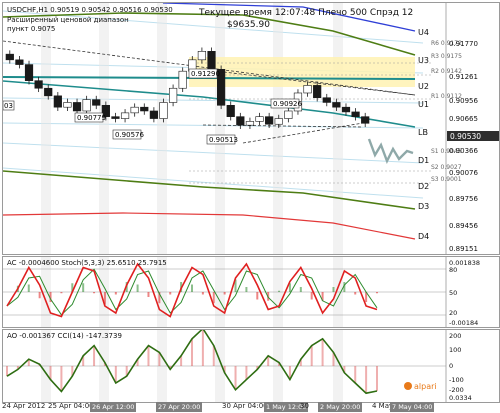 This screenshot has width=500, height=413. What do you see at coordinates (64, 336) in the screenshot?
I see `ao-title: AO -0.001367 CCI(14) -147.3739` at bounding box center [64, 336].